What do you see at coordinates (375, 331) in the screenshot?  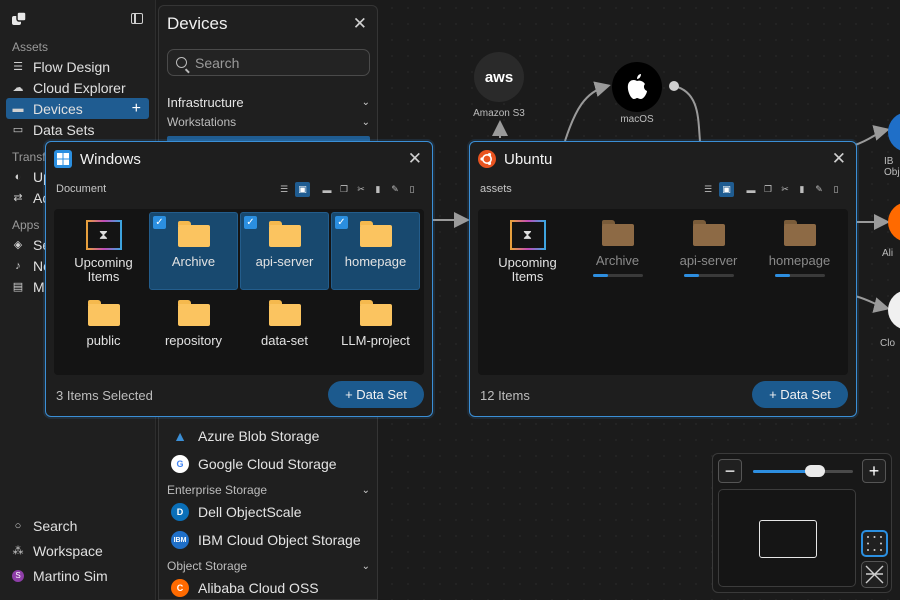 I see `folder-tile: LLM-project` at bounding box center [375, 331].